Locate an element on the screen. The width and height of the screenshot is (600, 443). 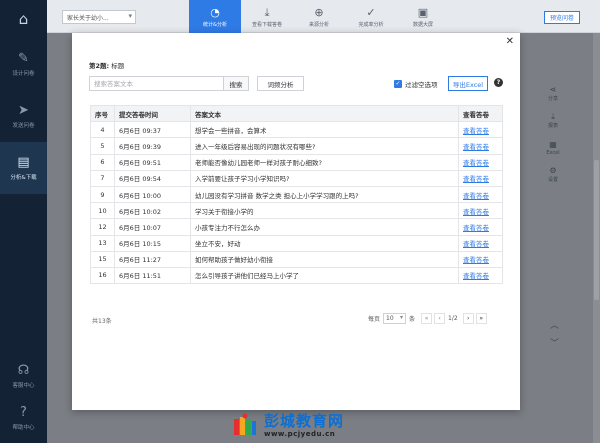
answer-text: 进入一年级后容易出现的问题状况有哪些? is located at coordinates (324, 146).